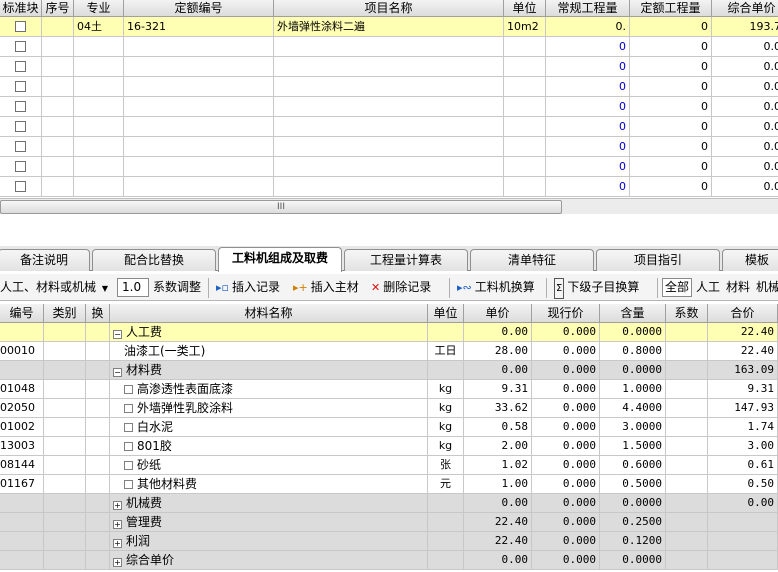  What do you see at coordinates (743, 427) in the screenshot?
I see `res-total-cell: 1.74` at bounding box center [743, 427].